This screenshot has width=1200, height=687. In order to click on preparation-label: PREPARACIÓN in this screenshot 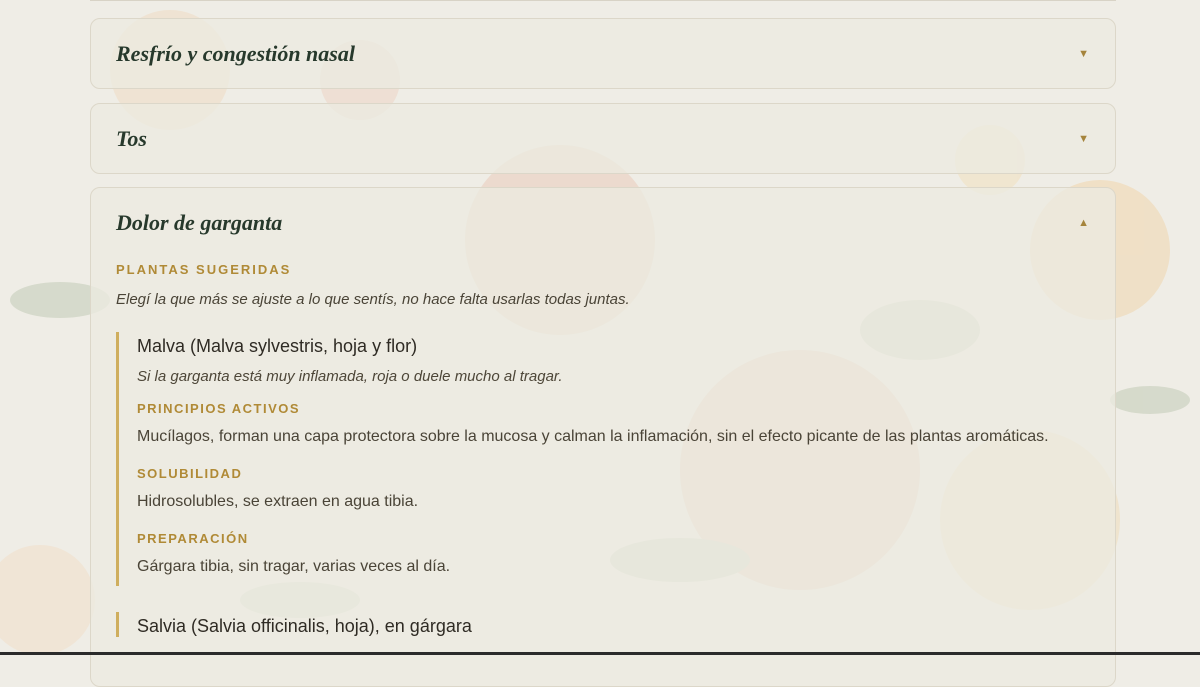, I will do `click(193, 538)`.